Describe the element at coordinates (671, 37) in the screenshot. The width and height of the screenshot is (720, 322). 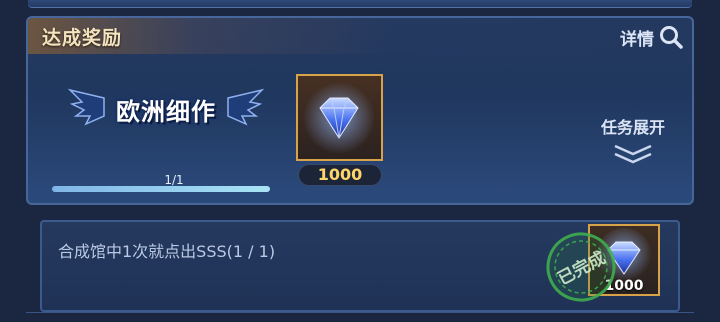
I see `magnifier-icon` at that location.